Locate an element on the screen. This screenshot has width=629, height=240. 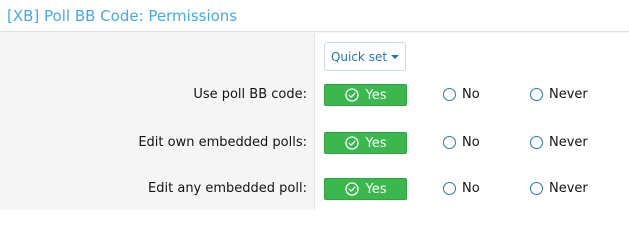
quick-set-button: Quick set is located at coordinates (365, 56).